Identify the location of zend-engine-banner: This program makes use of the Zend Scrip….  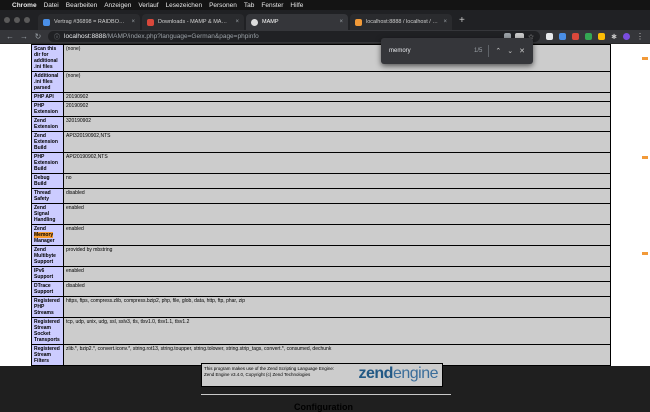
(322, 375).